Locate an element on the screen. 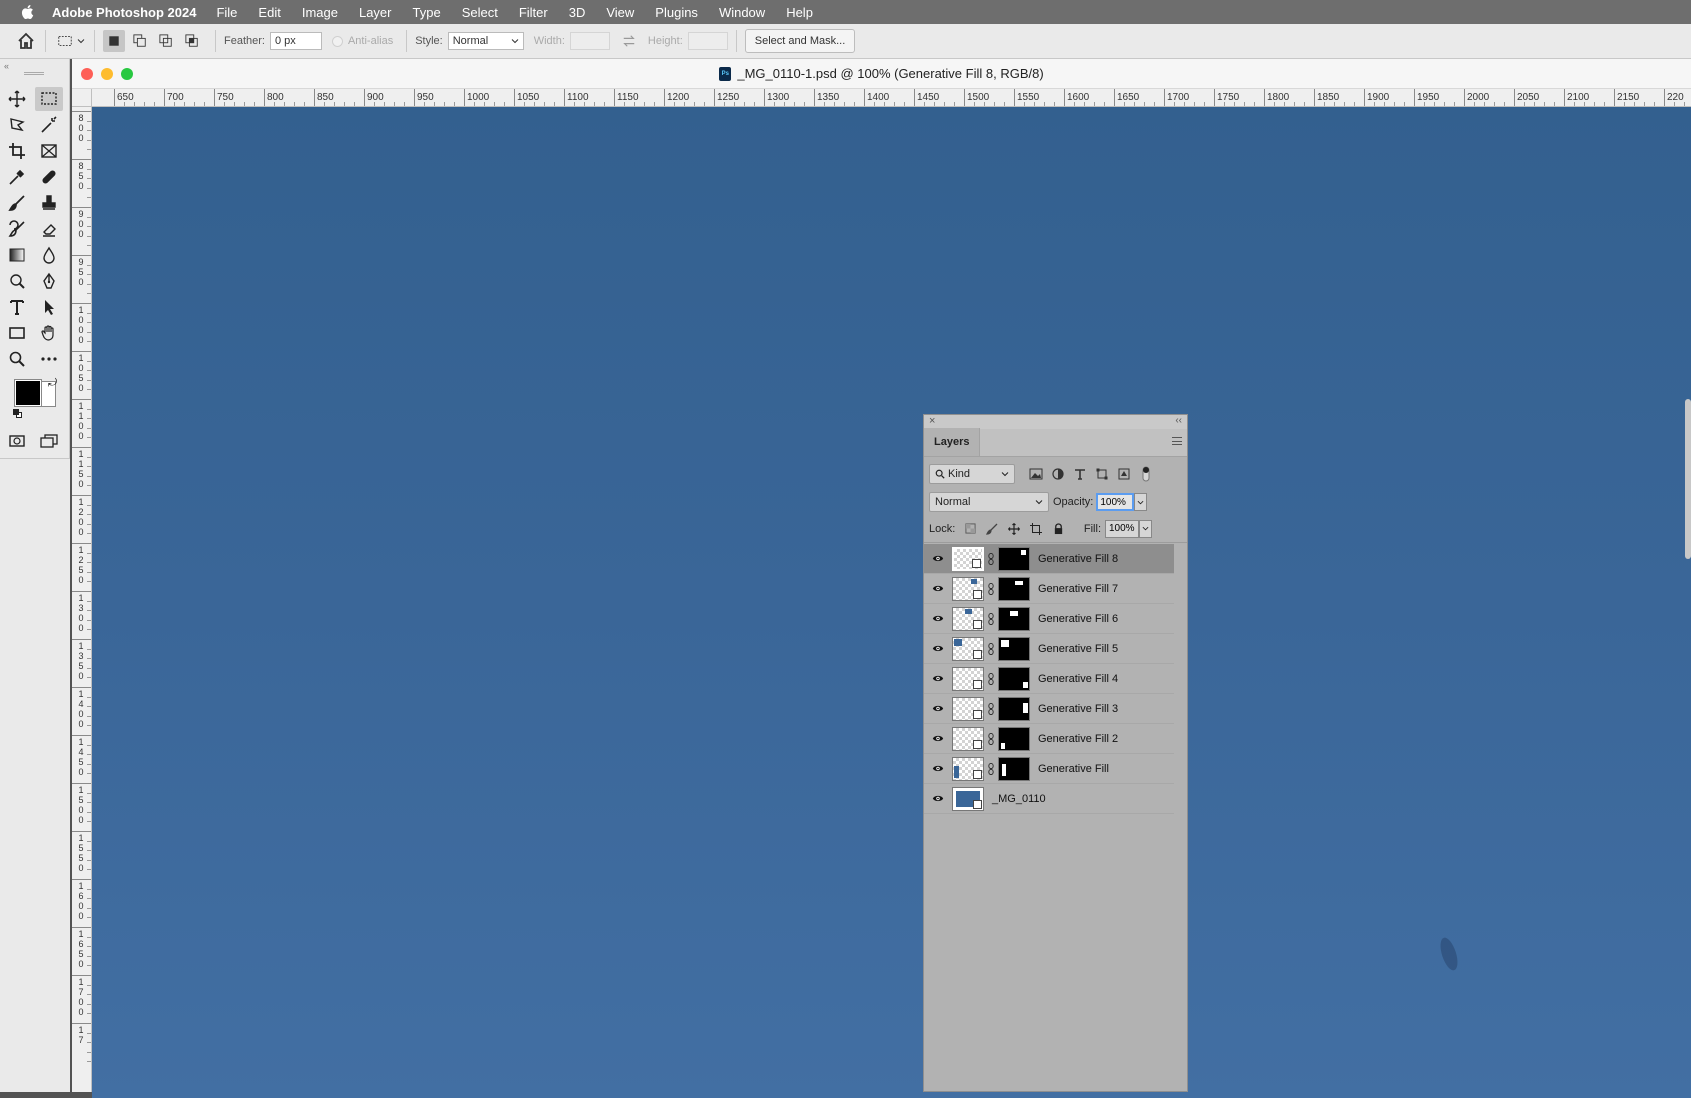 This screenshot has width=1691, height=1098. menu-select: Select is located at coordinates (480, 12).